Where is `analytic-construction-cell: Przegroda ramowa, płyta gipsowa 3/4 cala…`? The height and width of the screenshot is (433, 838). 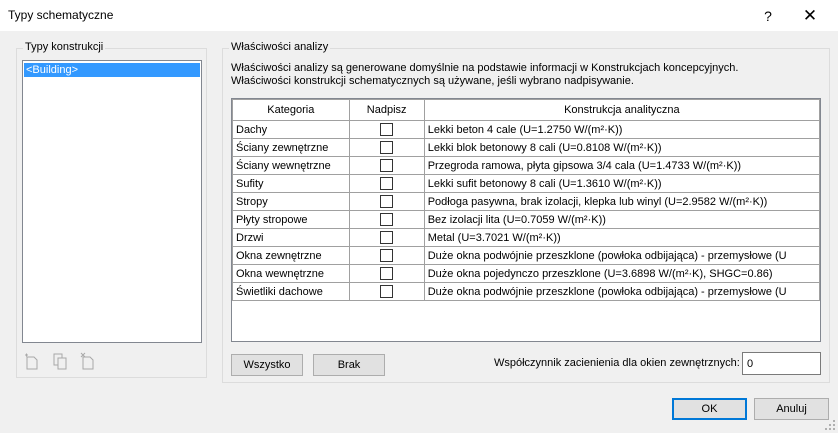 analytic-construction-cell: Przegroda ramowa, płyta gipsowa 3/4 cala… is located at coordinates (621, 165).